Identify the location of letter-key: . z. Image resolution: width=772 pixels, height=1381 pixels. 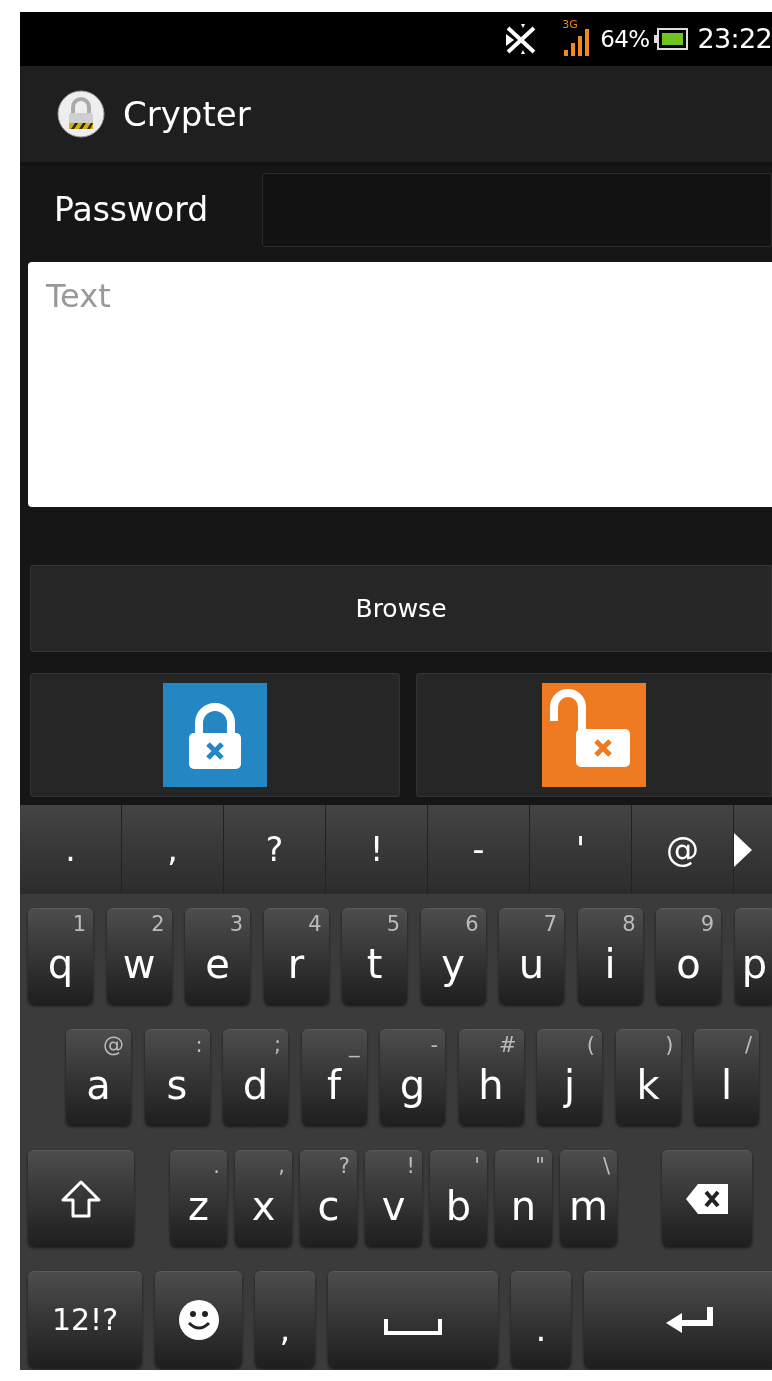
(198, 1198).